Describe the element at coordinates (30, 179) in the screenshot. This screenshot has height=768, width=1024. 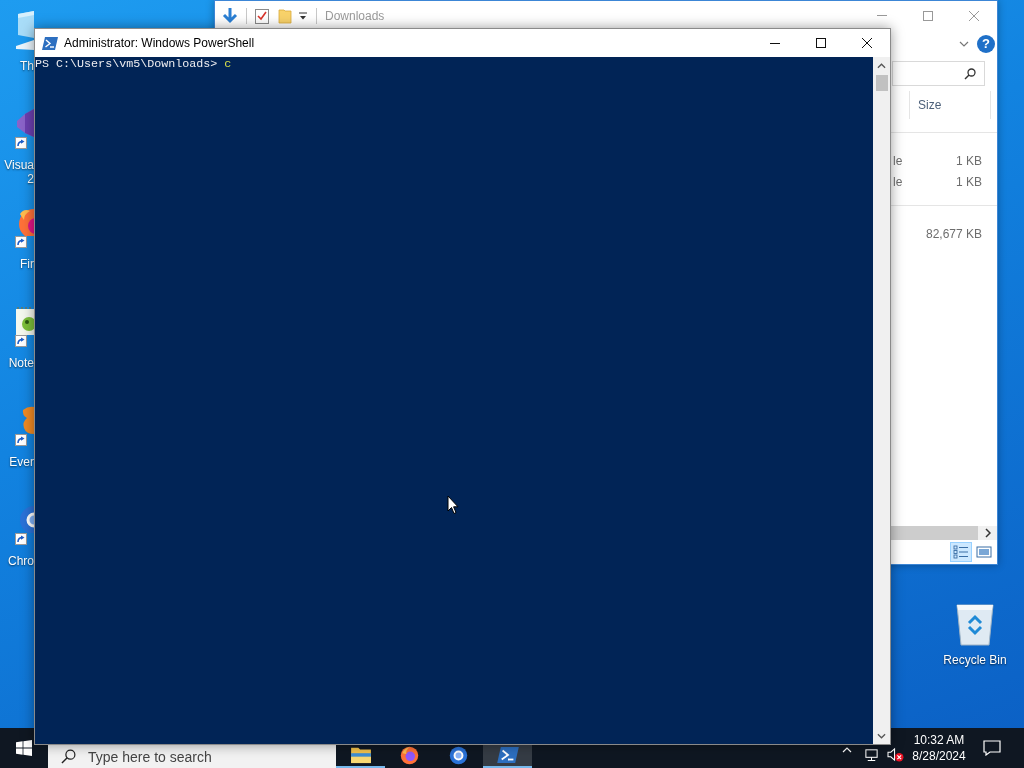
I see `desktop-icon-label: 2` at that location.